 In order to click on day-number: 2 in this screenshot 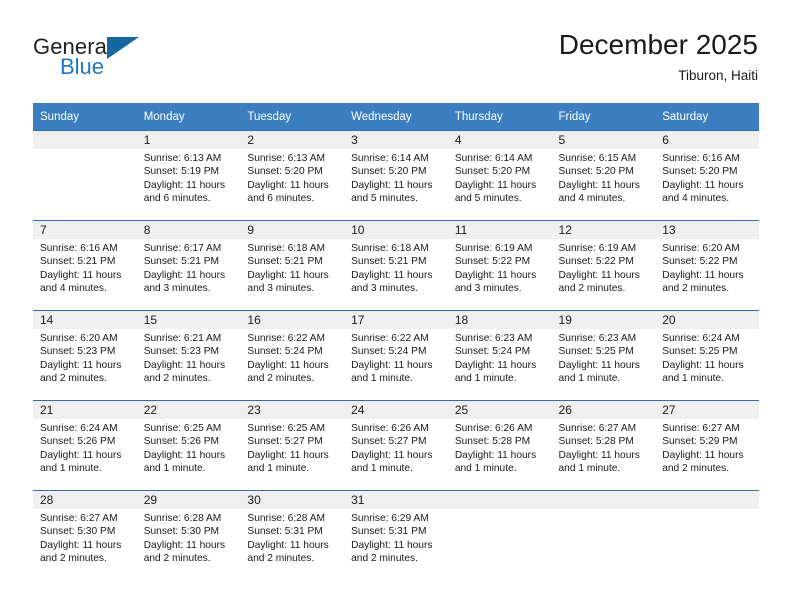, I will do `click(292, 140)`.